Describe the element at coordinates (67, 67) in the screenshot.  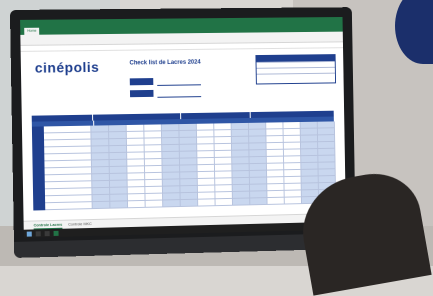
I see `brand-logo: cinépolis` at that location.